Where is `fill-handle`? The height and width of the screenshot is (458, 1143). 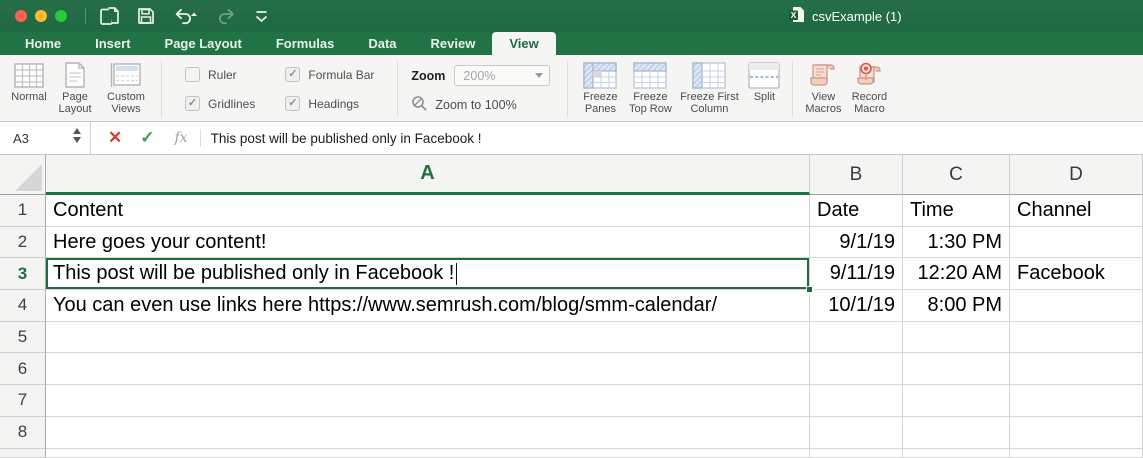 fill-handle is located at coordinates (809, 290).